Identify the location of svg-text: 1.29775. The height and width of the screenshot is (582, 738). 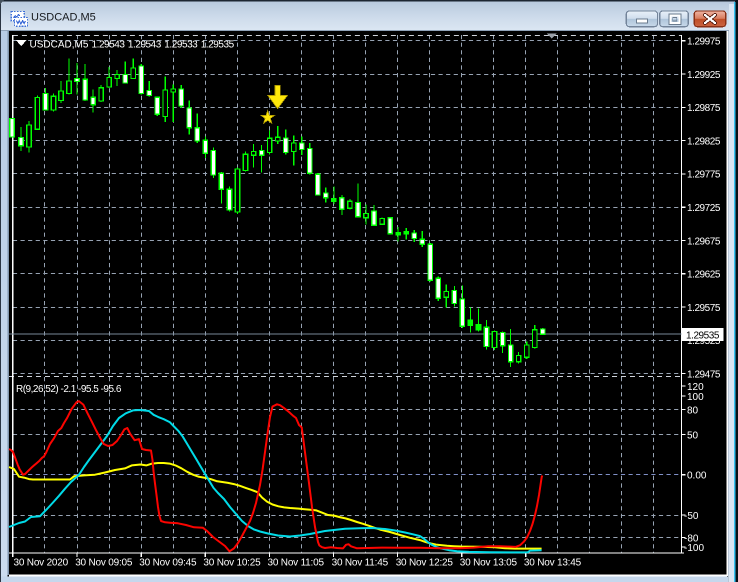
(704, 175).